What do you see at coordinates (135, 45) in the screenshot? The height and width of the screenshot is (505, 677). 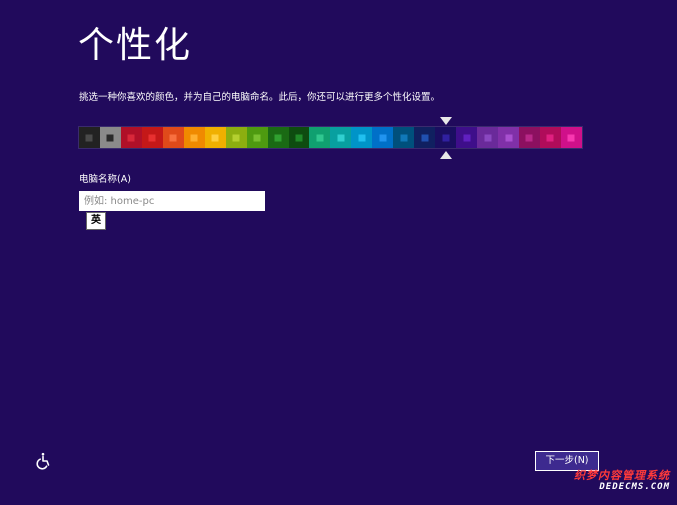 I see `page-title: 个性化` at bounding box center [135, 45].